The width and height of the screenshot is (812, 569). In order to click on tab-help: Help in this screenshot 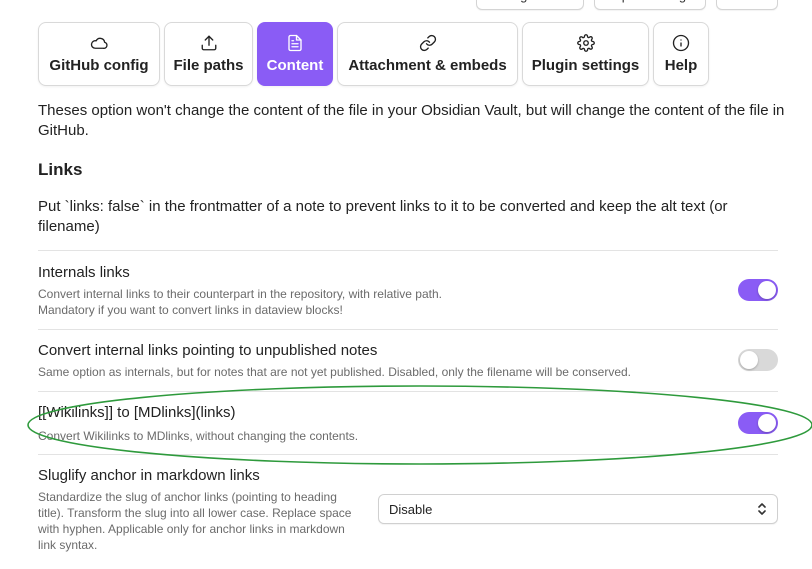, I will do `click(681, 54)`.